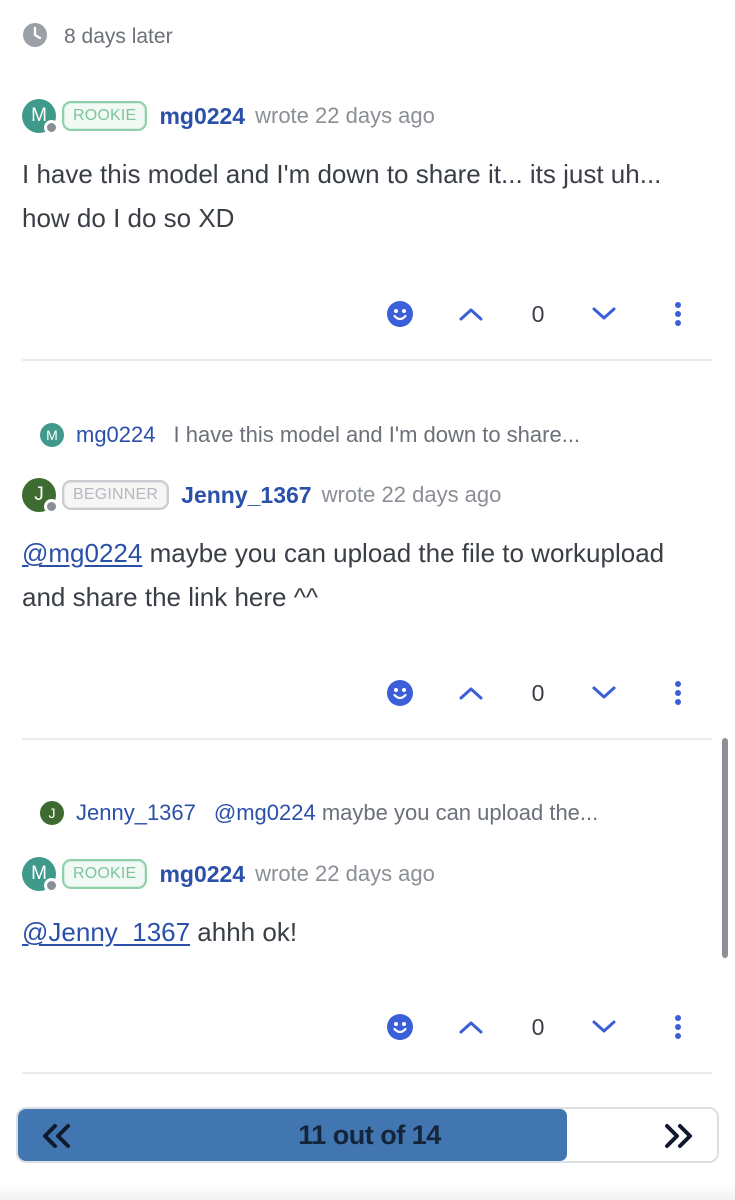 This screenshot has width=735, height=1200. What do you see at coordinates (136, 813) in the screenshot?
I see `reply-to-username: Jenny_1367` at bounding box center [136, 813].